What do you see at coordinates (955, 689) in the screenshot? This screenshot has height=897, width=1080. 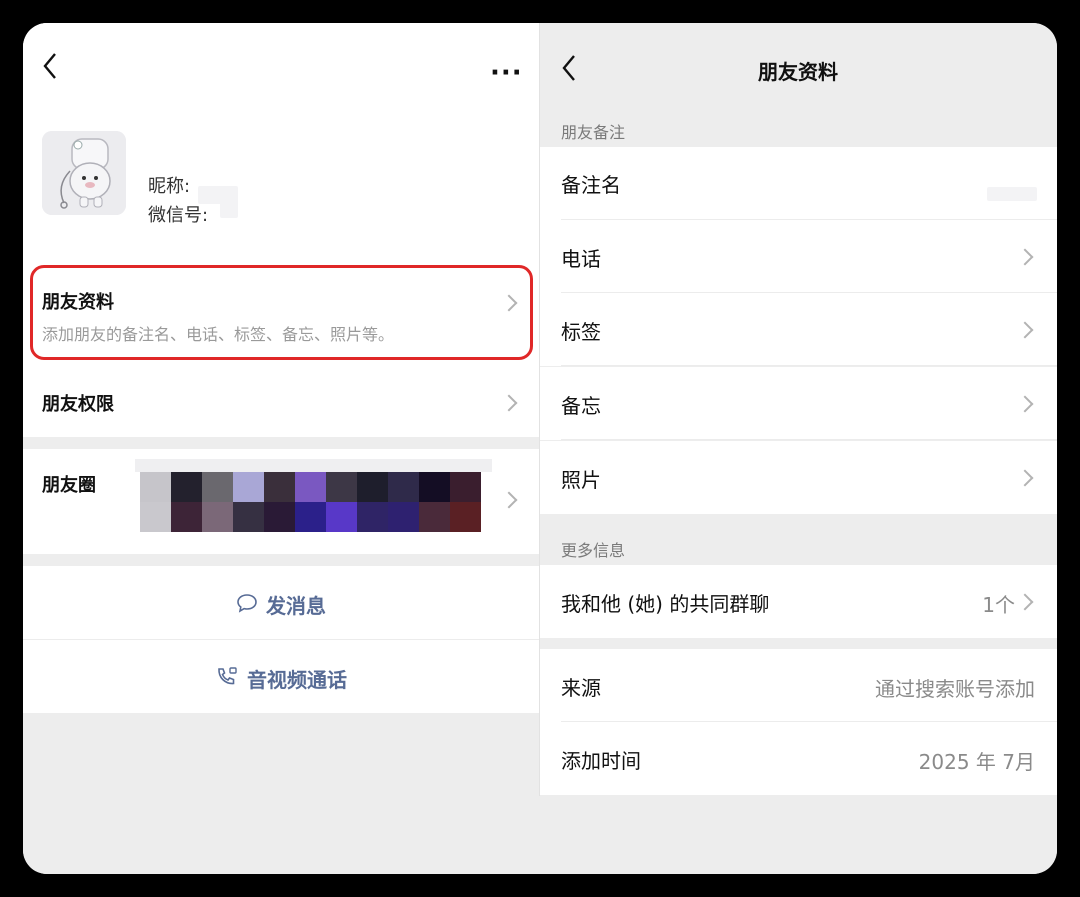 I see `source-value: 通过搜索账号添加` at bounding box center [955, 689].